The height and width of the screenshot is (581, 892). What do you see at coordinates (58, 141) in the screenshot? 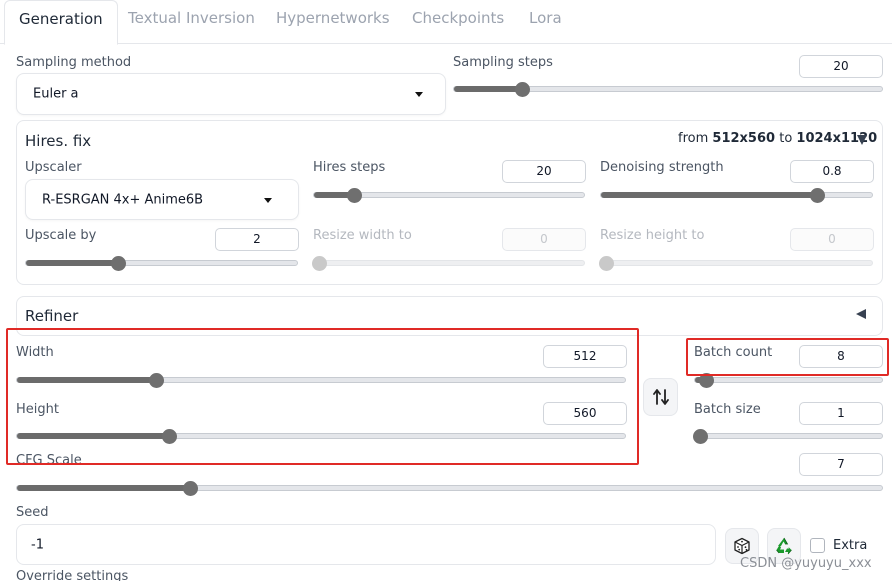
I see `hires-fix-title: Hires. fix` at bounding box center [58, 141].